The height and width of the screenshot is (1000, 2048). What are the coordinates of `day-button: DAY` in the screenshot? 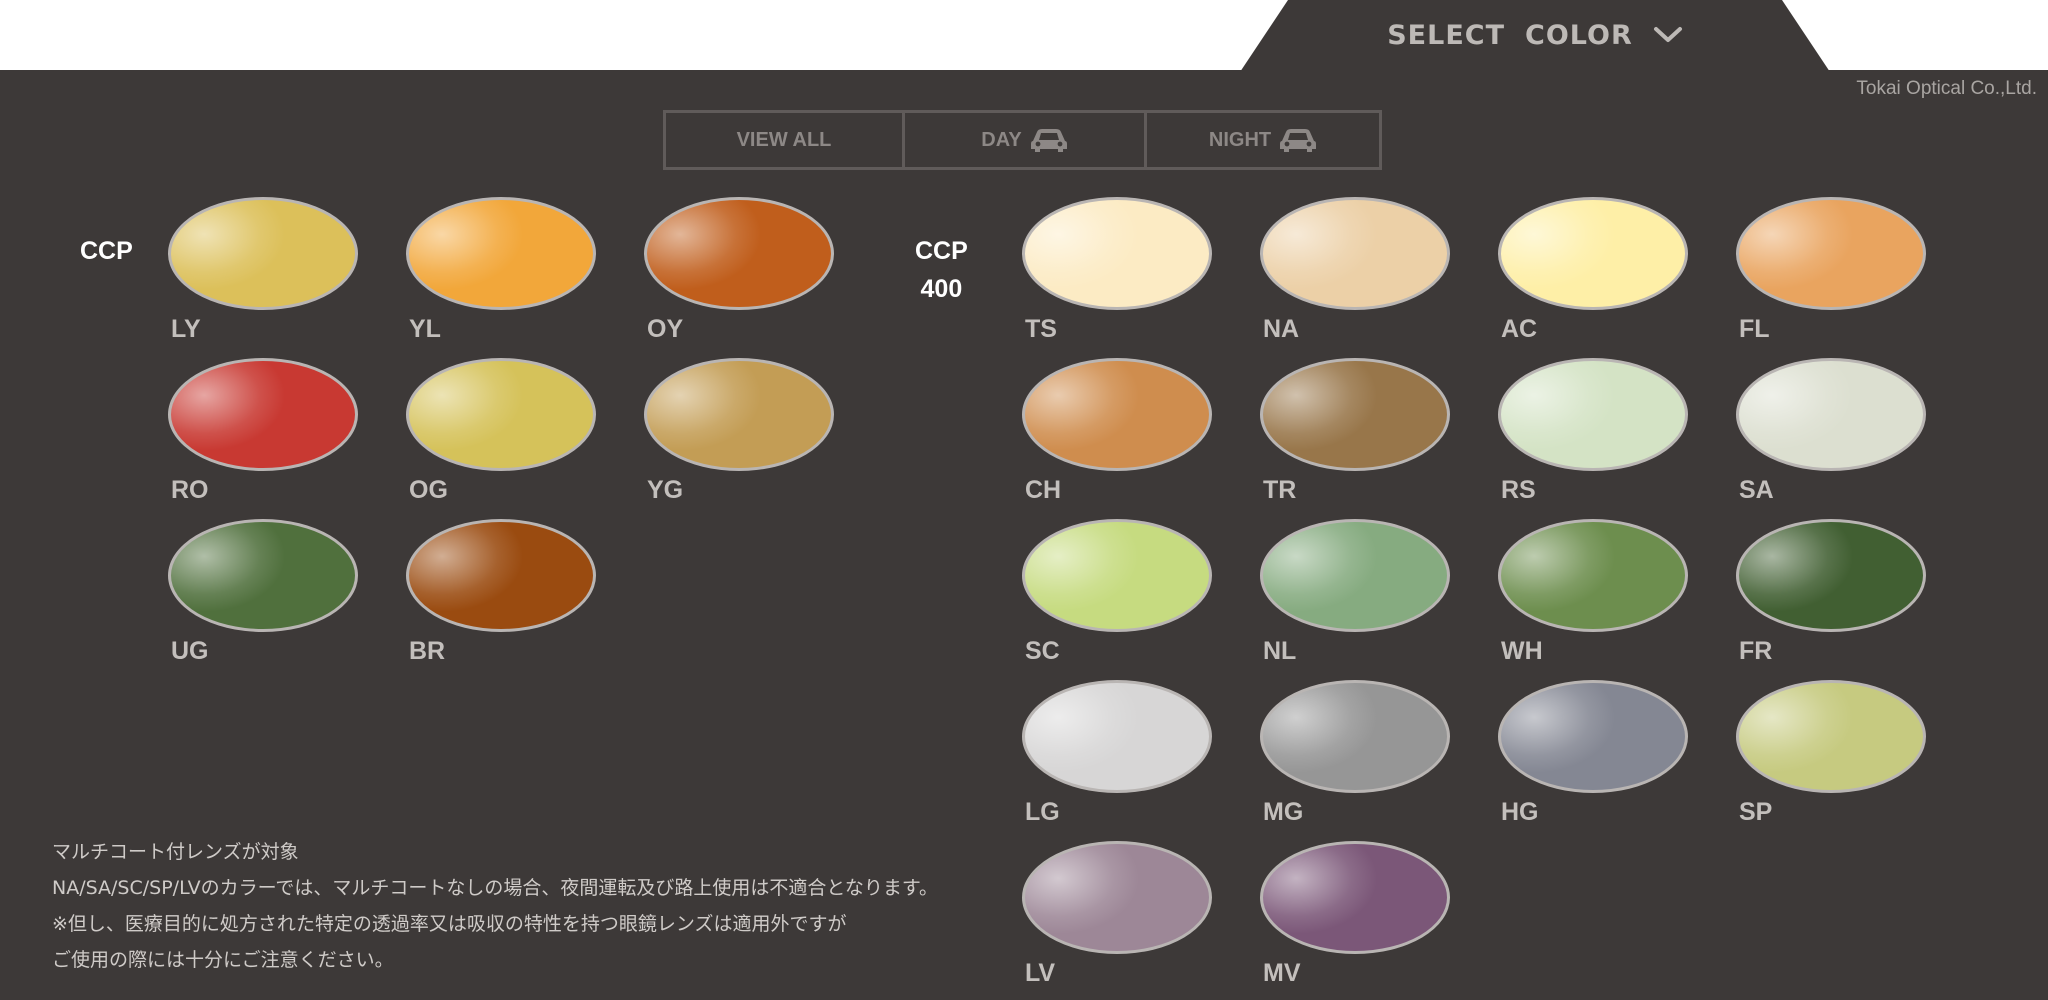 It's located at (1023, 140).